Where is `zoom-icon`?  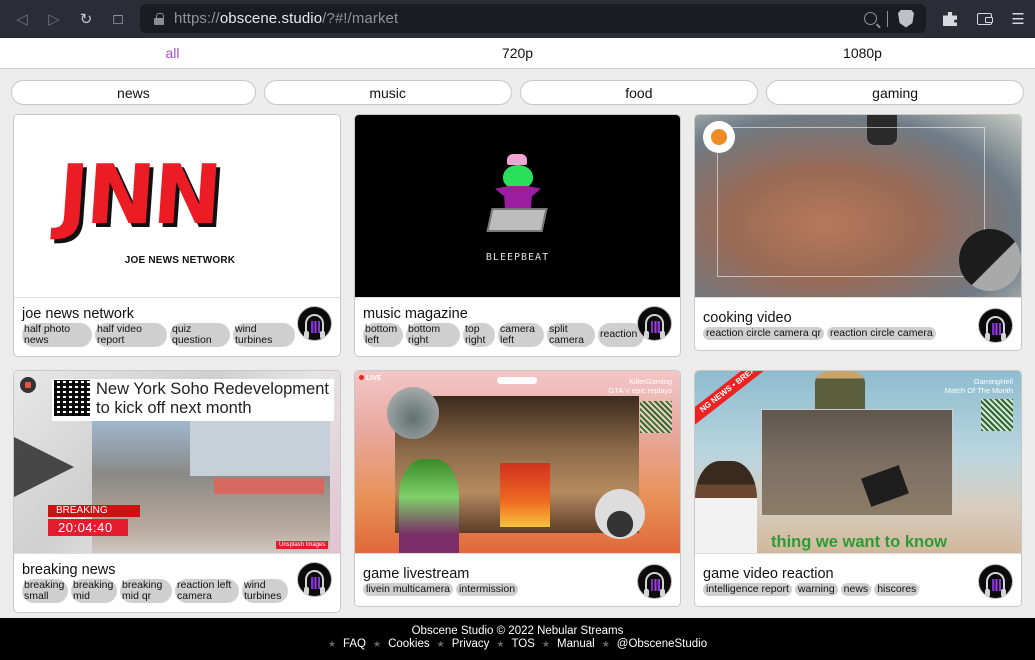 zoom-icon is located at coordinates (870, 18).